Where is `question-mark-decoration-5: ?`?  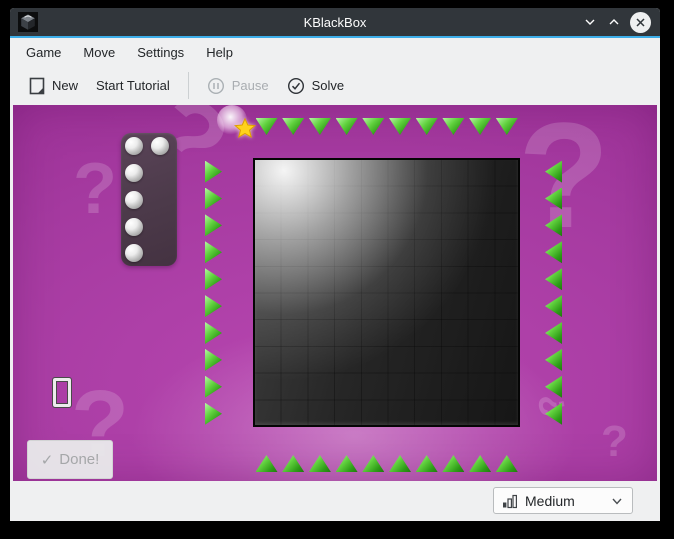
question-mark-decoration-5: ? is located at coordinates (614, 441).